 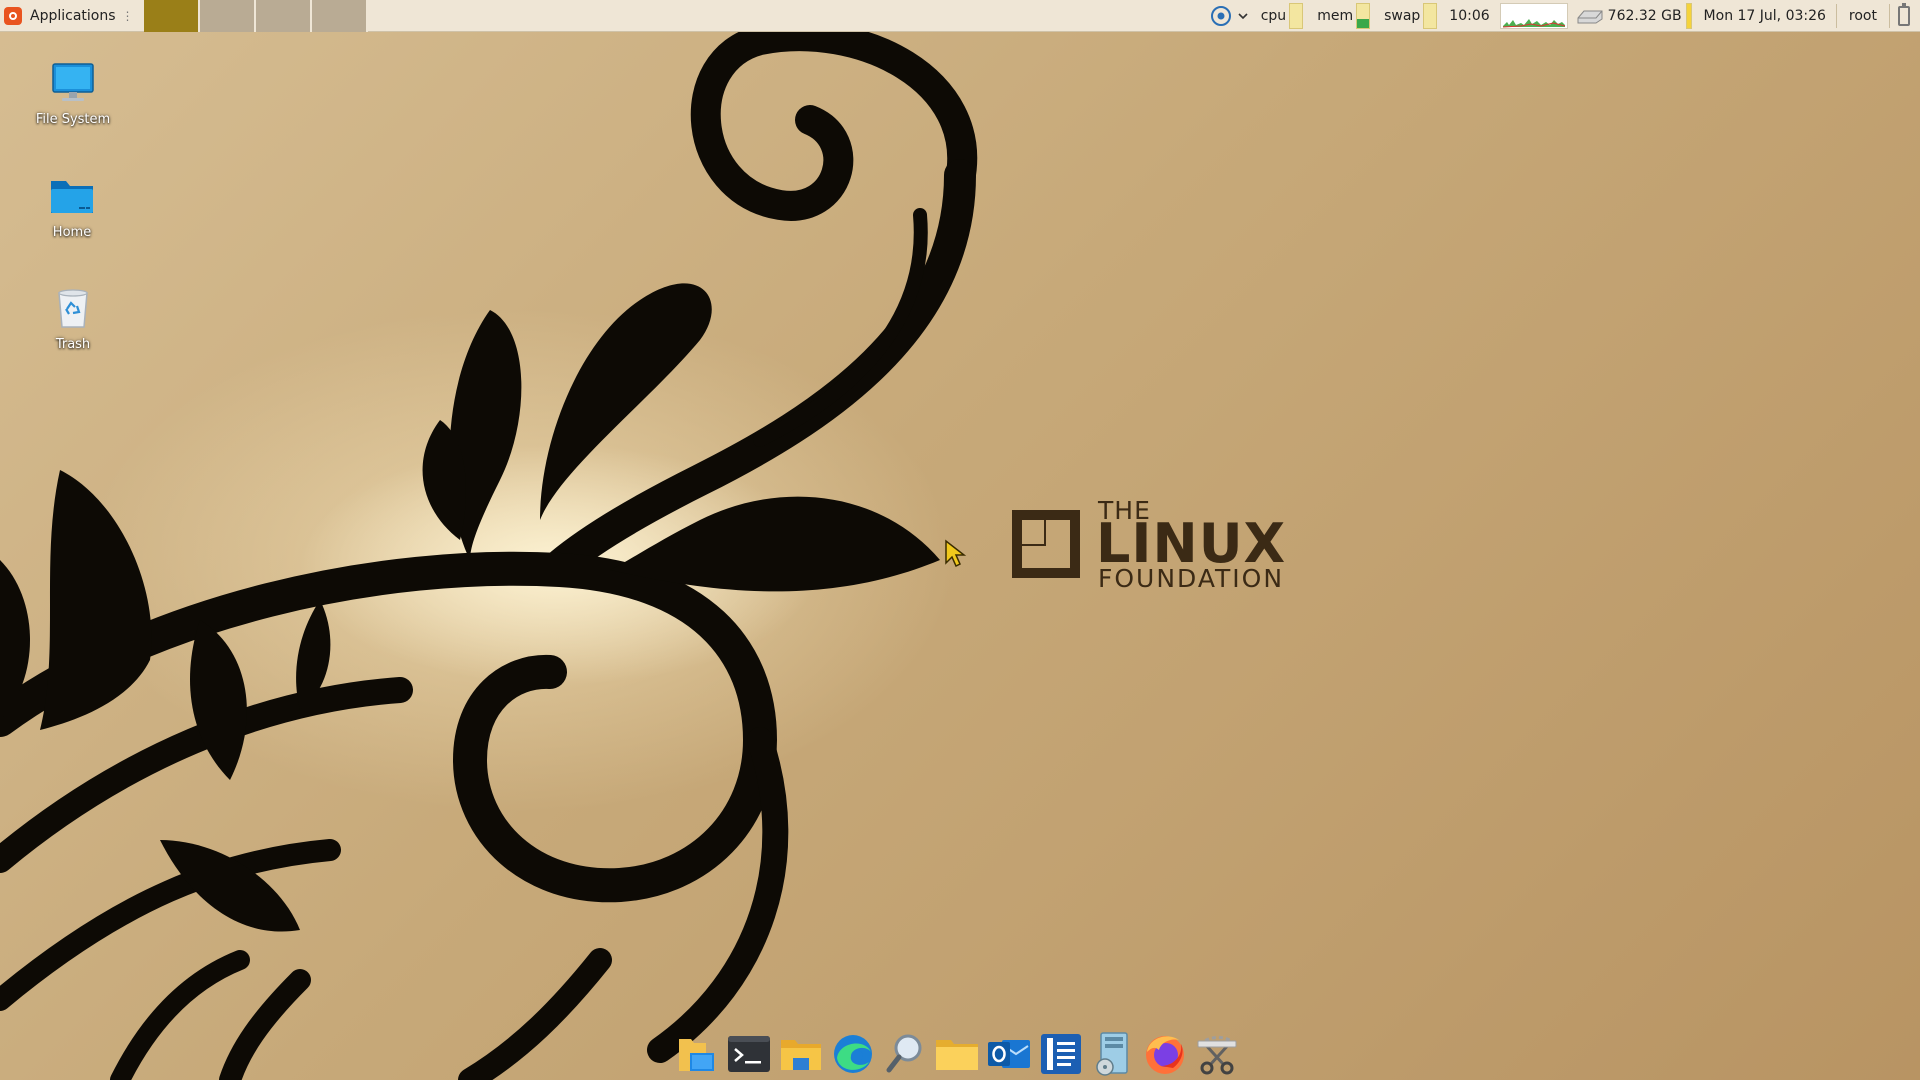 What do you see at coordinates (1335, 15) in the screenshot?
I see `mem-label: mem` at bounding box center [1335, 15].